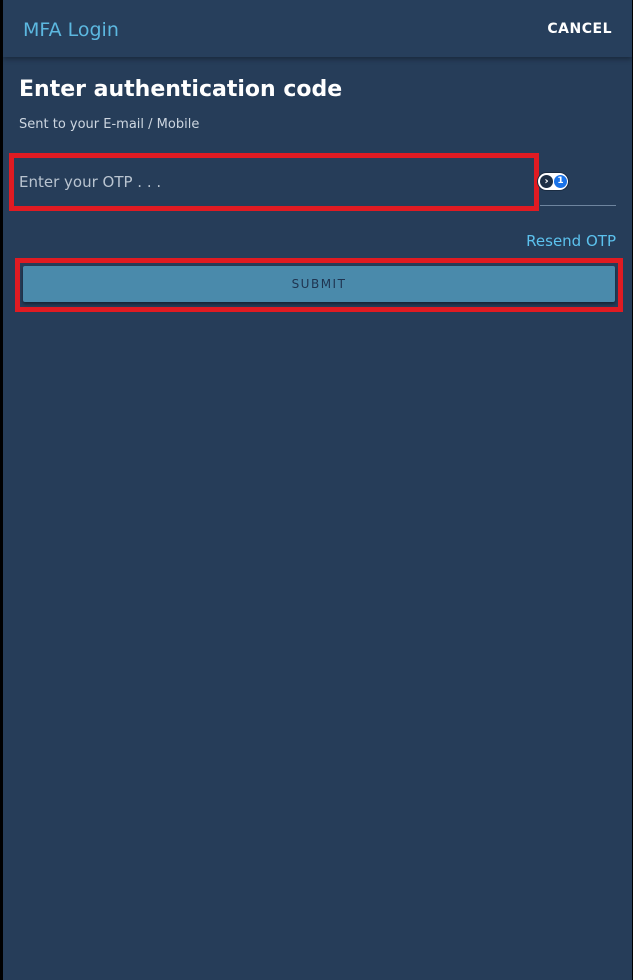 Image resolution: width=633 pixels, height=980 pixels. I want to click on page-title: Enter authentication code, so click(181, 89).